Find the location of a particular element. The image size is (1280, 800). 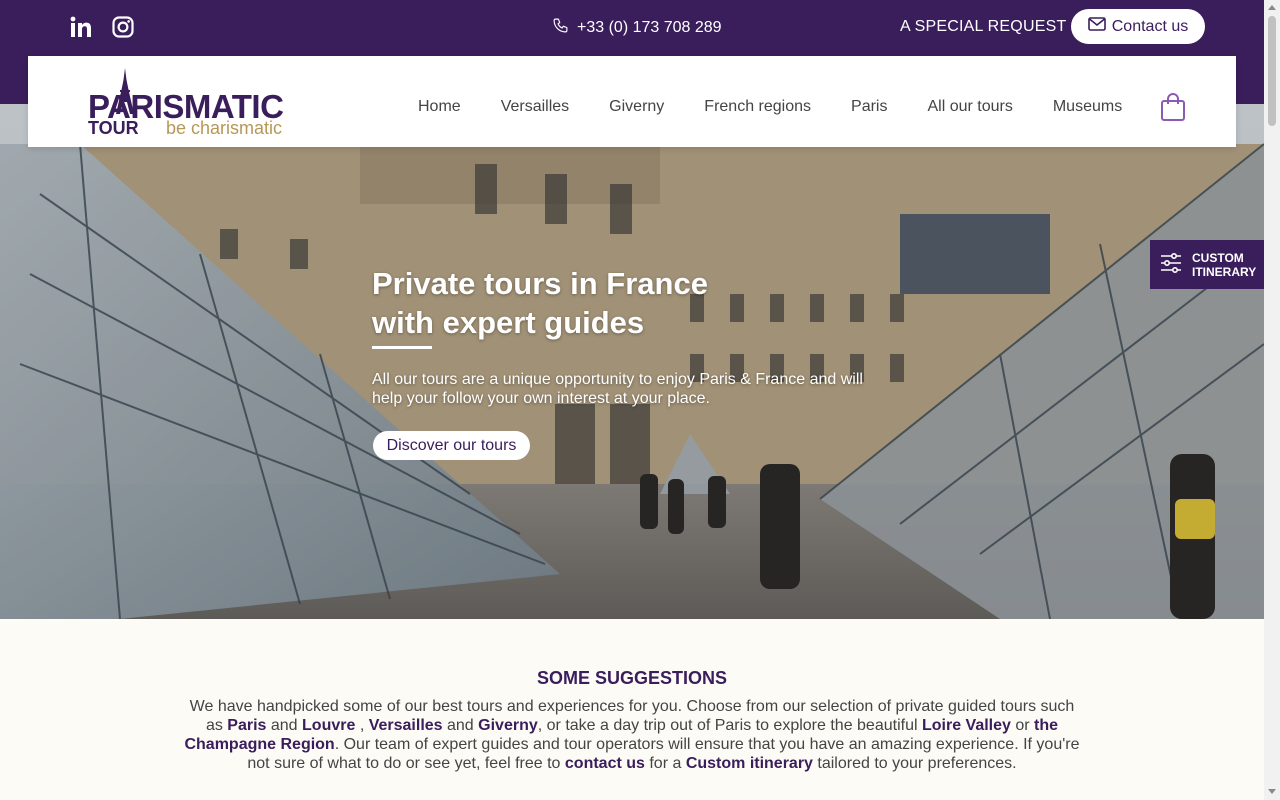

phone-number: +33 (0) 173 708 289 is located at coordinates (637, 28).